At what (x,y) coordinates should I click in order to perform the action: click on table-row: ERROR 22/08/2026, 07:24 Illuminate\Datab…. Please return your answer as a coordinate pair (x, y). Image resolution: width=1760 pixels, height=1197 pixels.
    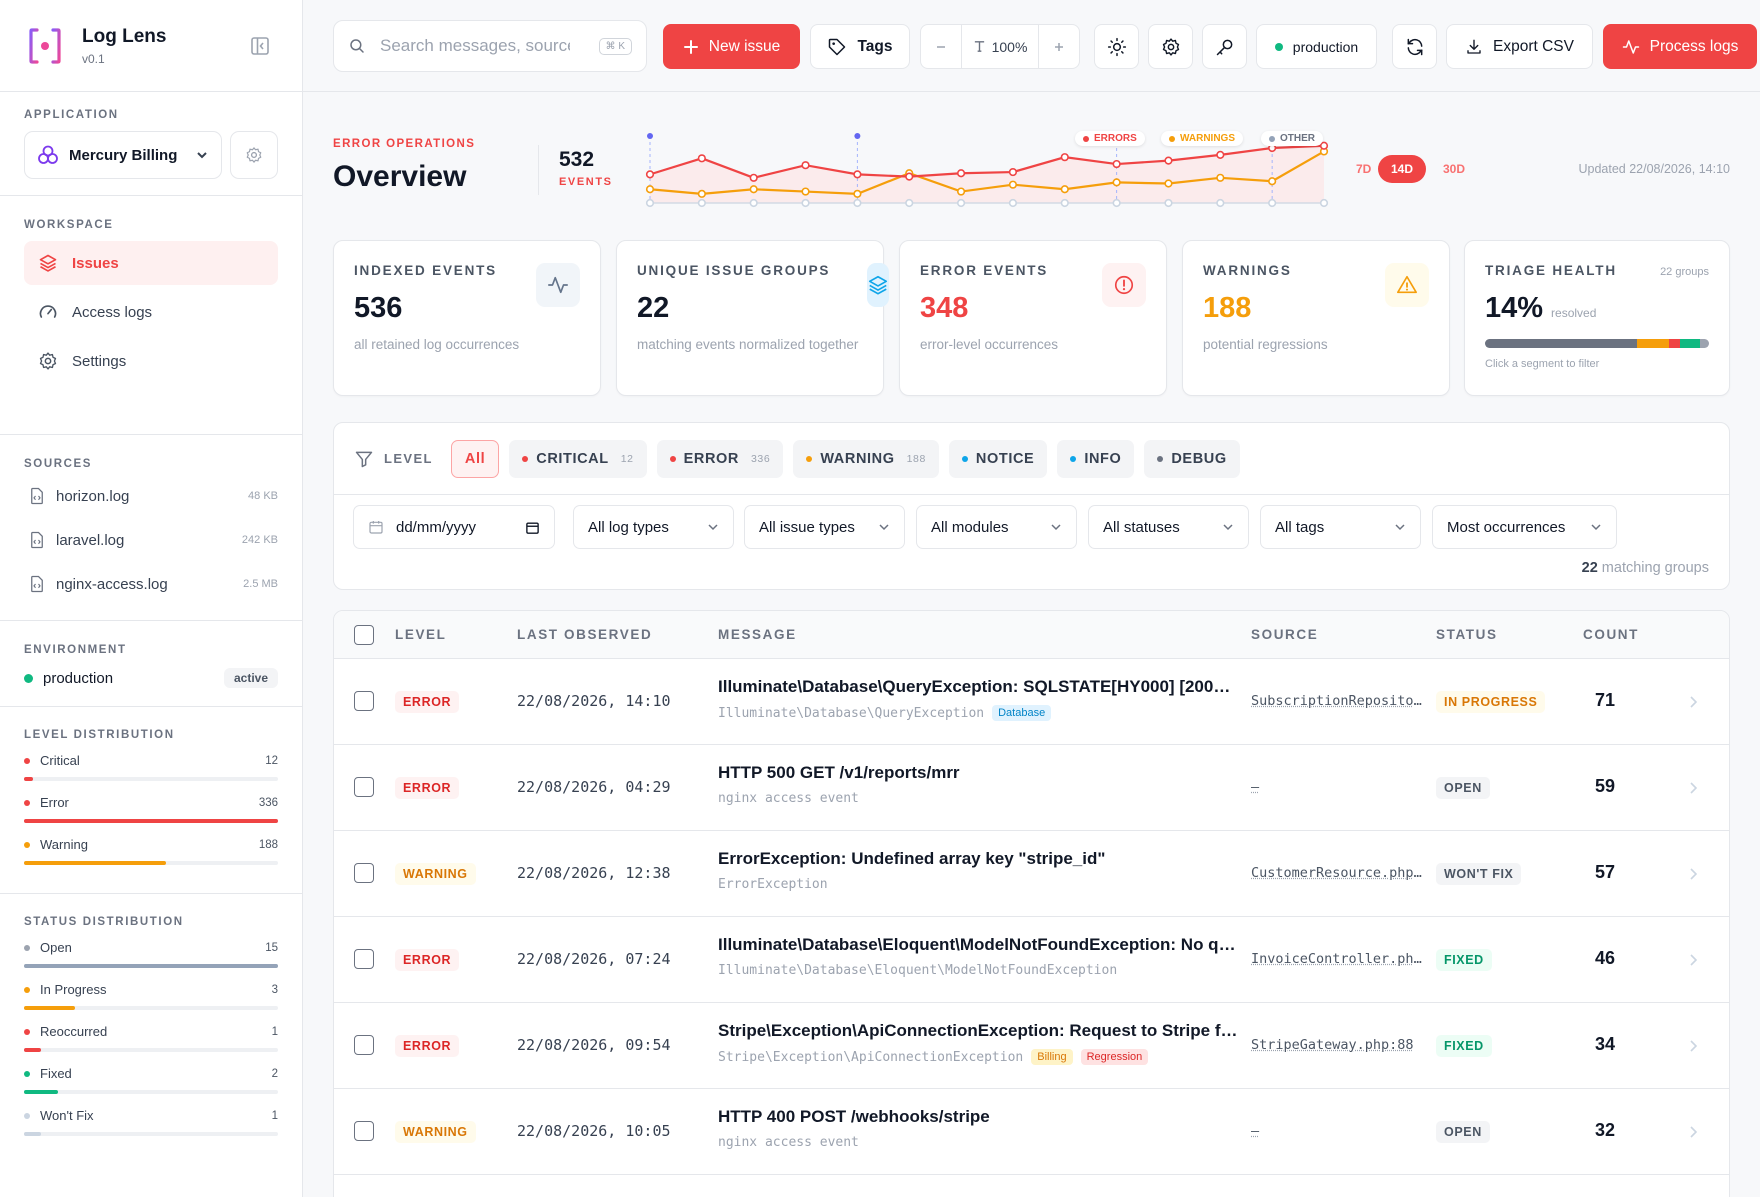
    Looking at the image, I should click on (1031, 960).